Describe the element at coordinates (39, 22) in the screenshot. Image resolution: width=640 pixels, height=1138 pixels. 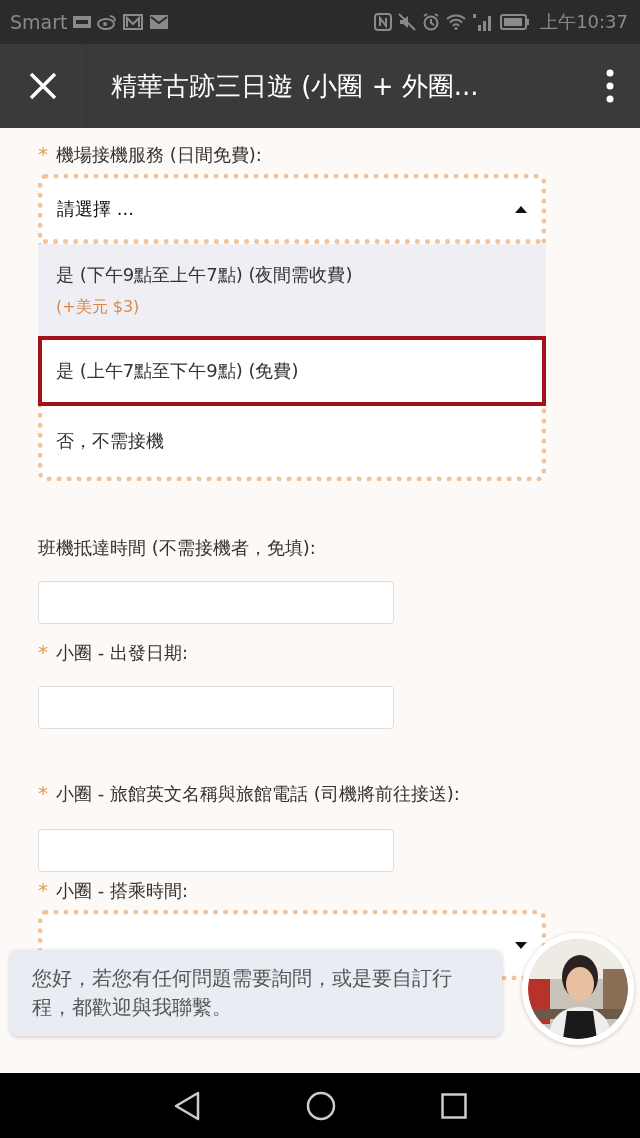
I see `carrier-name: Smart` at that location.